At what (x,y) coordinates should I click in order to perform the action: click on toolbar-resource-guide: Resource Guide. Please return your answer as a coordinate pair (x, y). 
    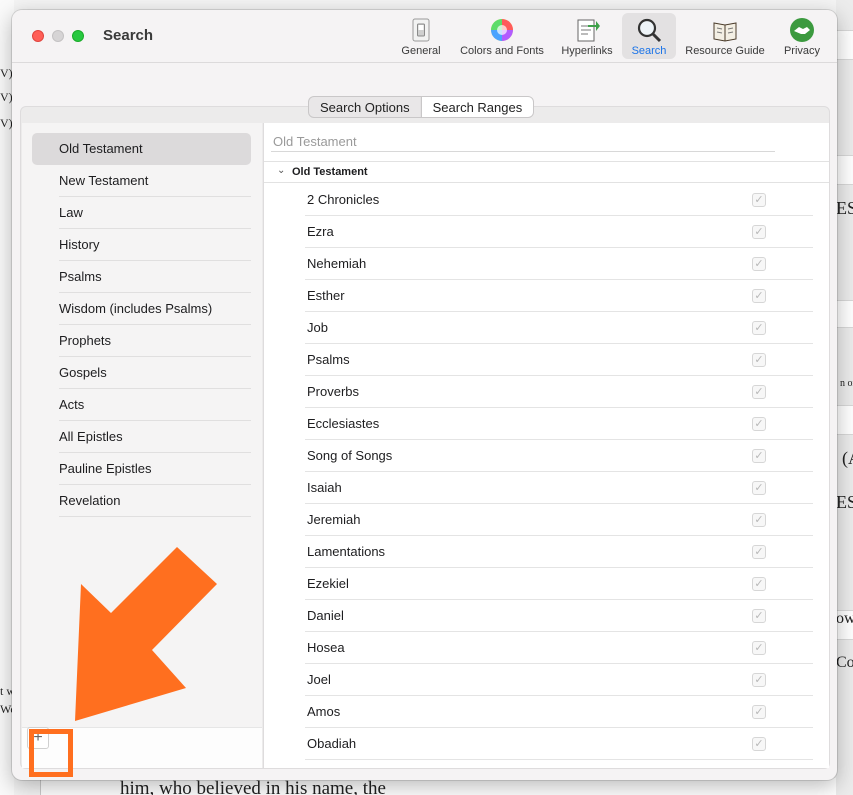
    Looking at the image, I should click on (725, 36).